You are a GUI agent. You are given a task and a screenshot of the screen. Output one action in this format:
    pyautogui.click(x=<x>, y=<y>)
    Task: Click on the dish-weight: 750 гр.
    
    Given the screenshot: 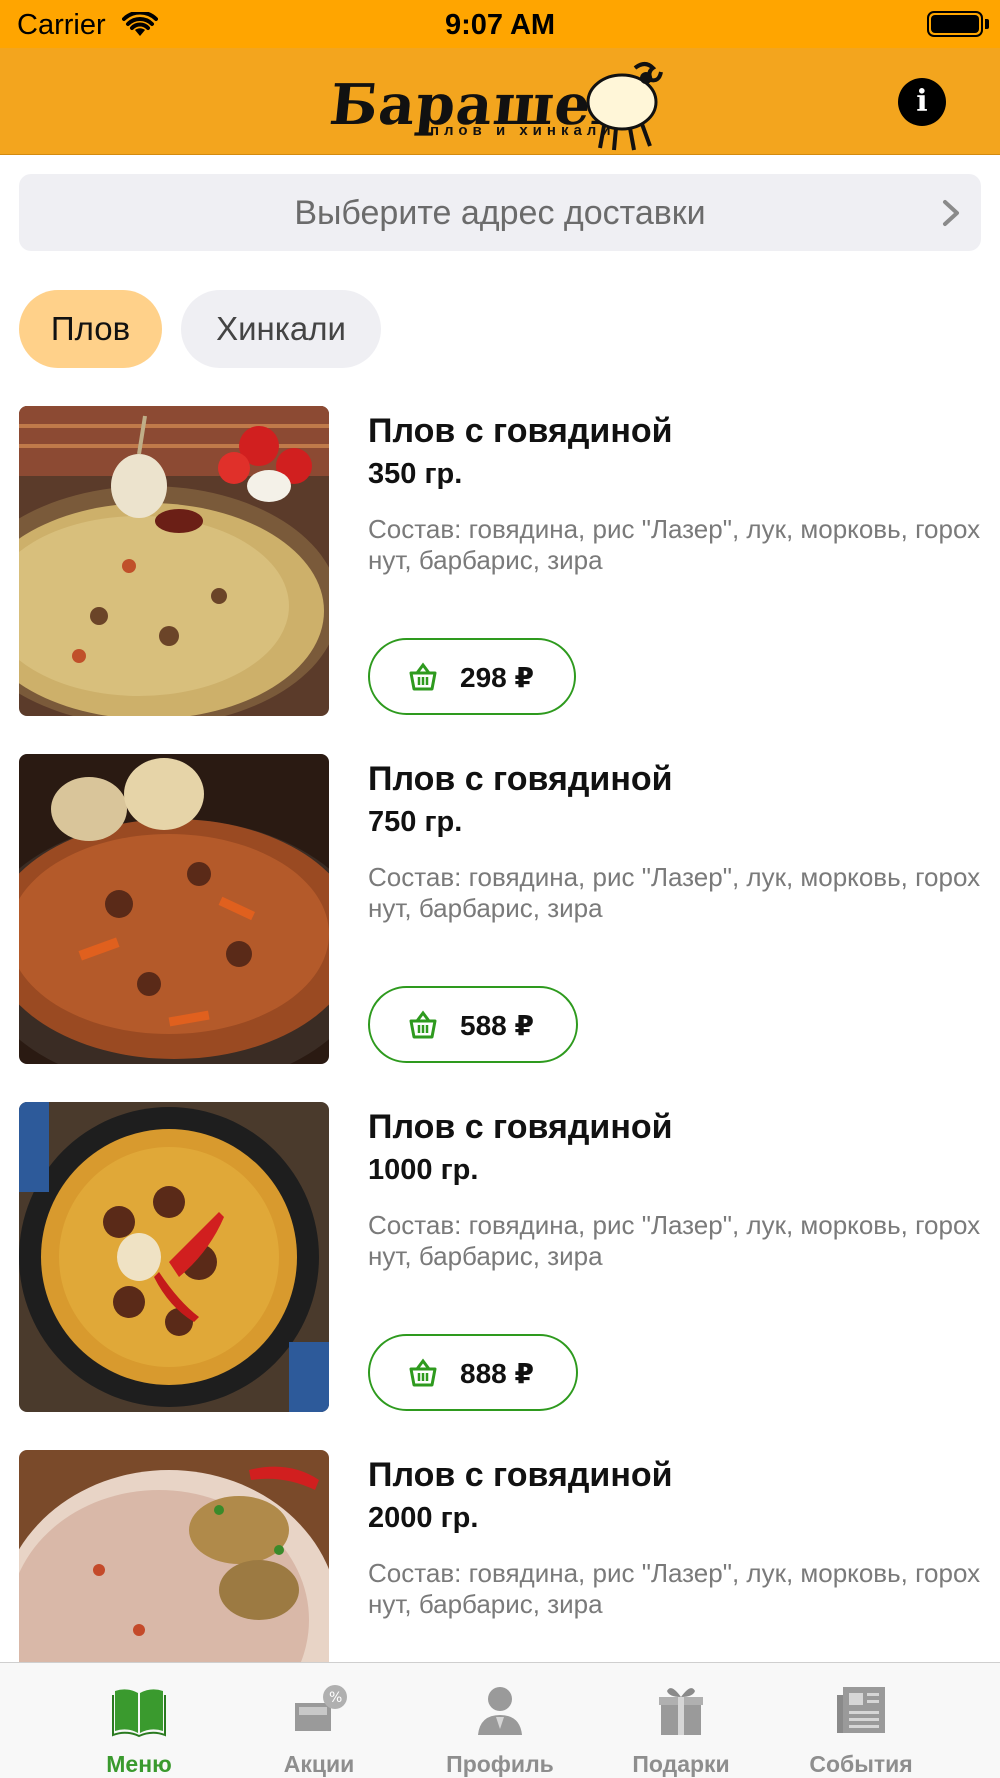 What is the action you would take?
    pyautogui.click(x=415, y=822)
    